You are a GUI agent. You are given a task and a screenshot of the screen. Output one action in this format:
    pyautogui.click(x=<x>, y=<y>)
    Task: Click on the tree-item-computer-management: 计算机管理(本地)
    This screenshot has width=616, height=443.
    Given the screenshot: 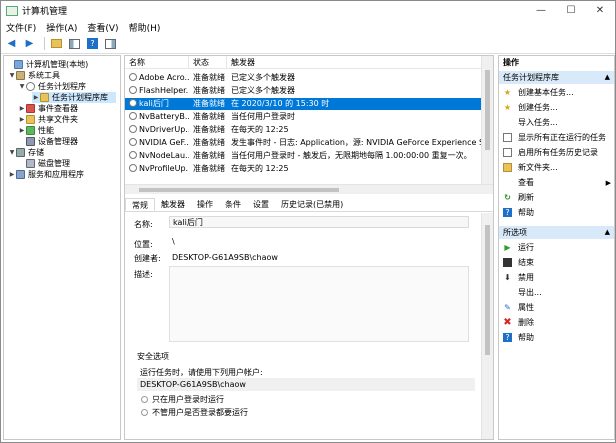 What is the action you would take?
    pyautogui.click(x=47, y=64)
    